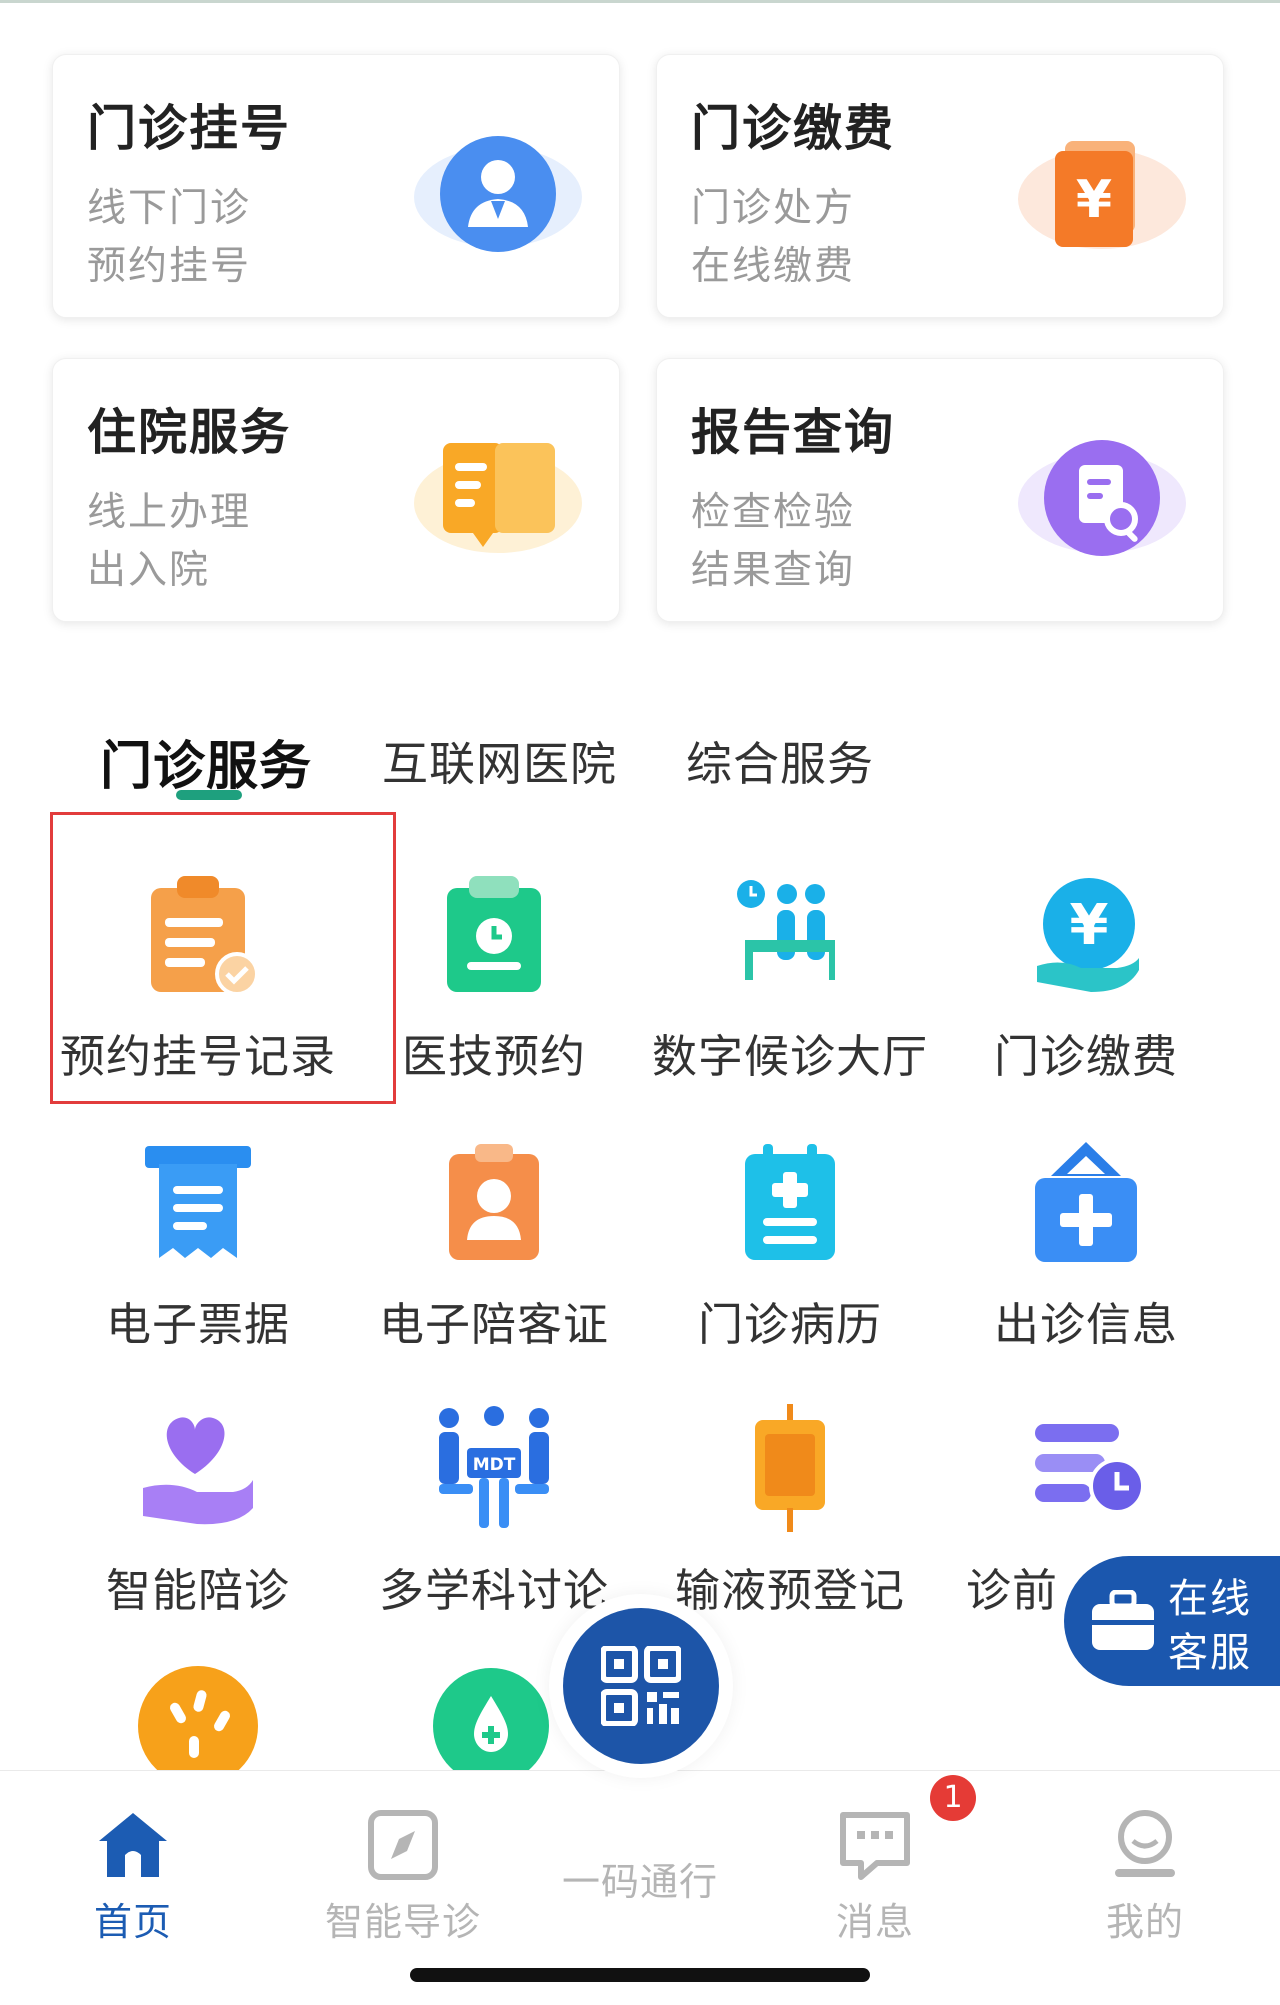 This screenshot has width=1280, height=2005. I want to click on grid-item-label: 电子票据, so click(197, 1324).